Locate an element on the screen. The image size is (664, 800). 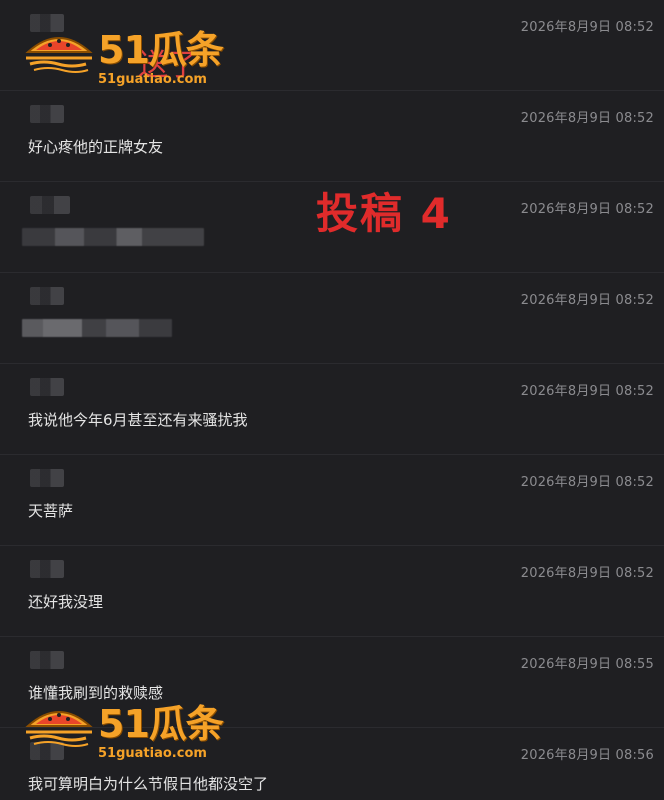
message-text: 我可算明白为什么节假日他都没空了 is located at coordinates (148, 784).